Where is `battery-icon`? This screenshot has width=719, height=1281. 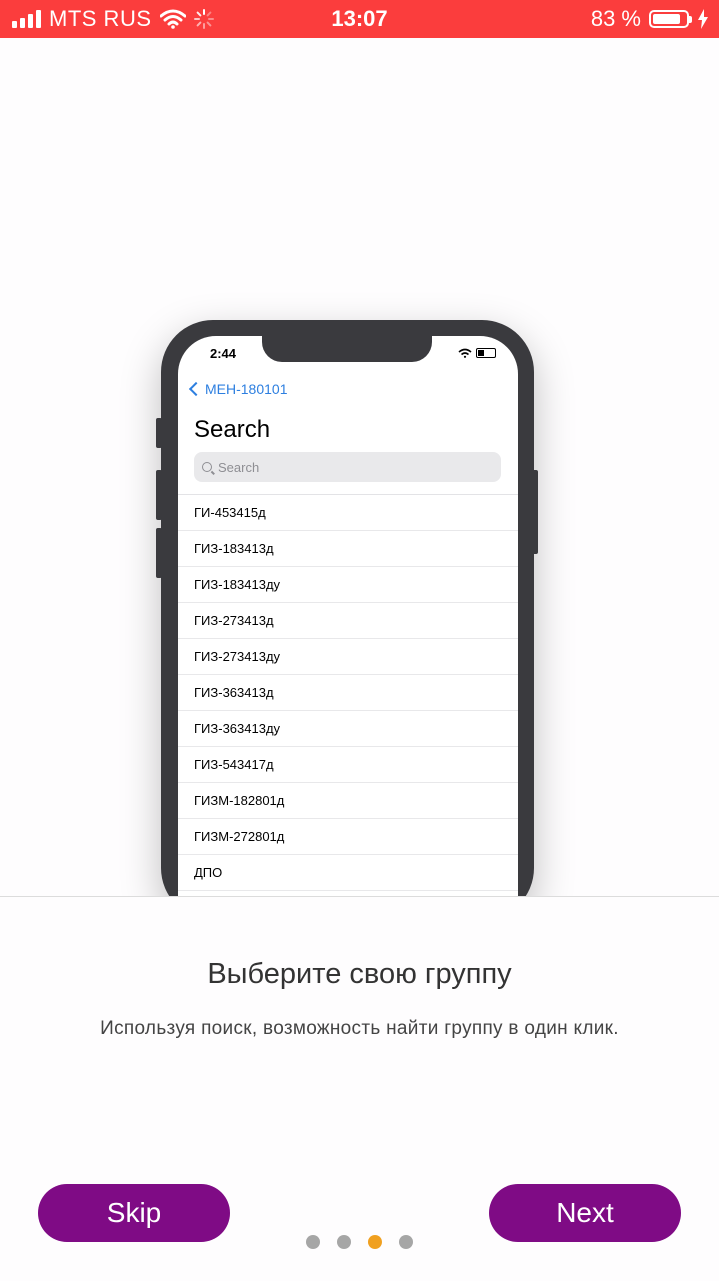 battery-icon is located at coordinates (670, 19).